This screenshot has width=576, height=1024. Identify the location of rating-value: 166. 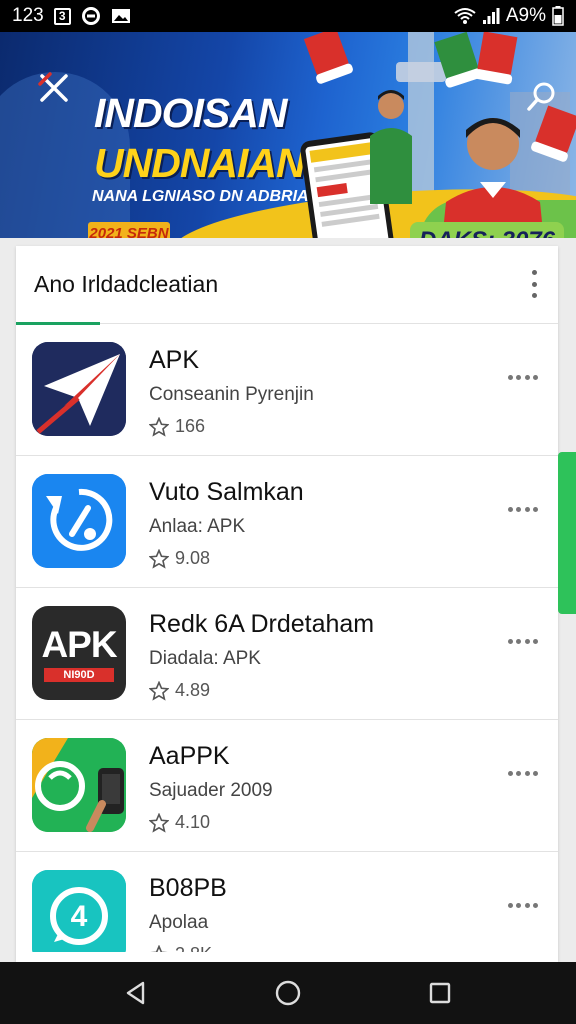
(190, 426).